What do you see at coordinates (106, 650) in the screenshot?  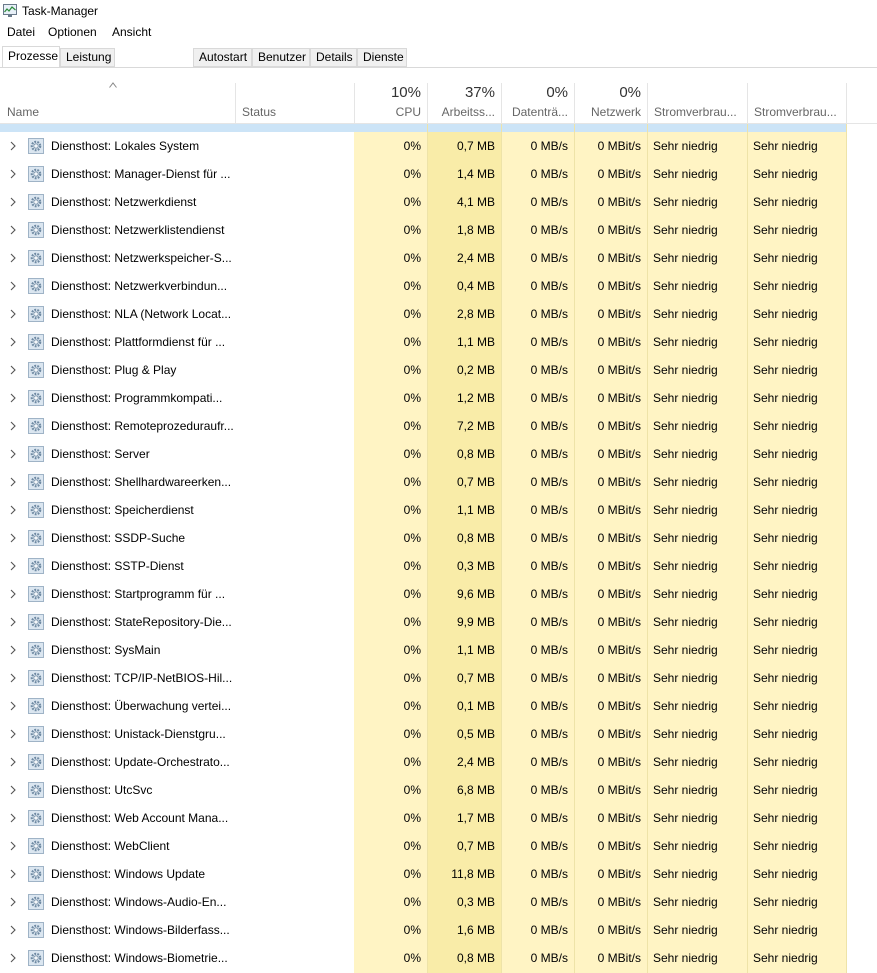 I see `process-name: Diensthost: SysMain` at bounding box center [106, 650].